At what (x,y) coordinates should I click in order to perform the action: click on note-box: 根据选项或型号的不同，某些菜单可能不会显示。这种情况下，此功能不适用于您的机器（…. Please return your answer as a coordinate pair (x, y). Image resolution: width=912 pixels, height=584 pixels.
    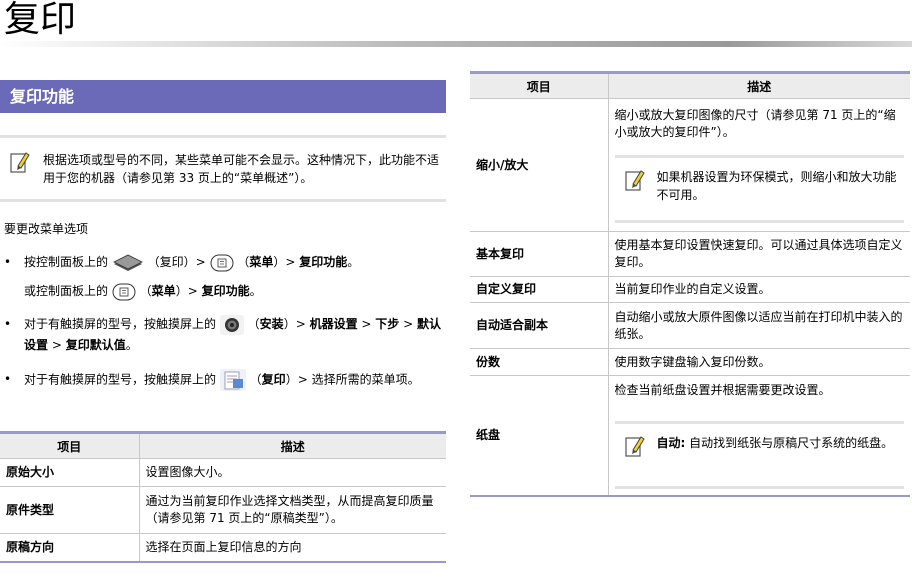
    Looking at the image, I should click on (223, 168).